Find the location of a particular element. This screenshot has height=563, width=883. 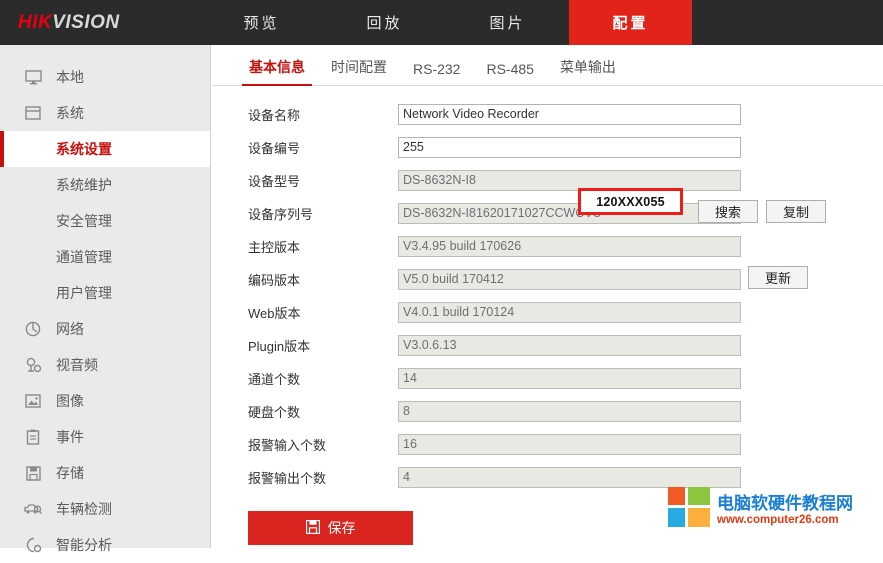

form-row-web-version: Web版本 V4.0.1 build 170124 is located at coordinates (547, 312).